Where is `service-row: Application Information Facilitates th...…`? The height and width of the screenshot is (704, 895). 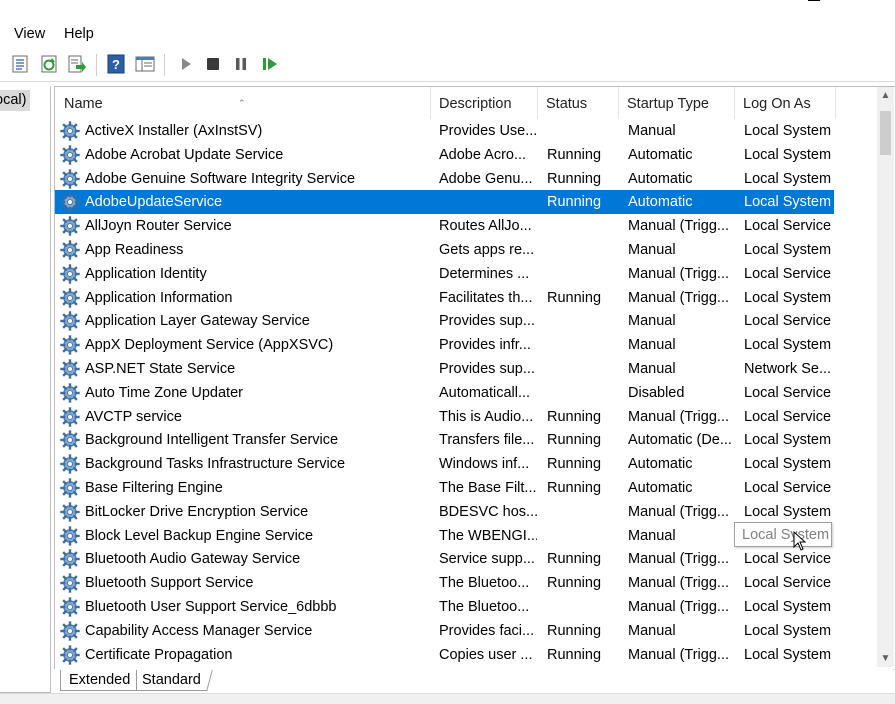 service-row: Application Information Facilitates th...… is located at coordinates (466, 298).